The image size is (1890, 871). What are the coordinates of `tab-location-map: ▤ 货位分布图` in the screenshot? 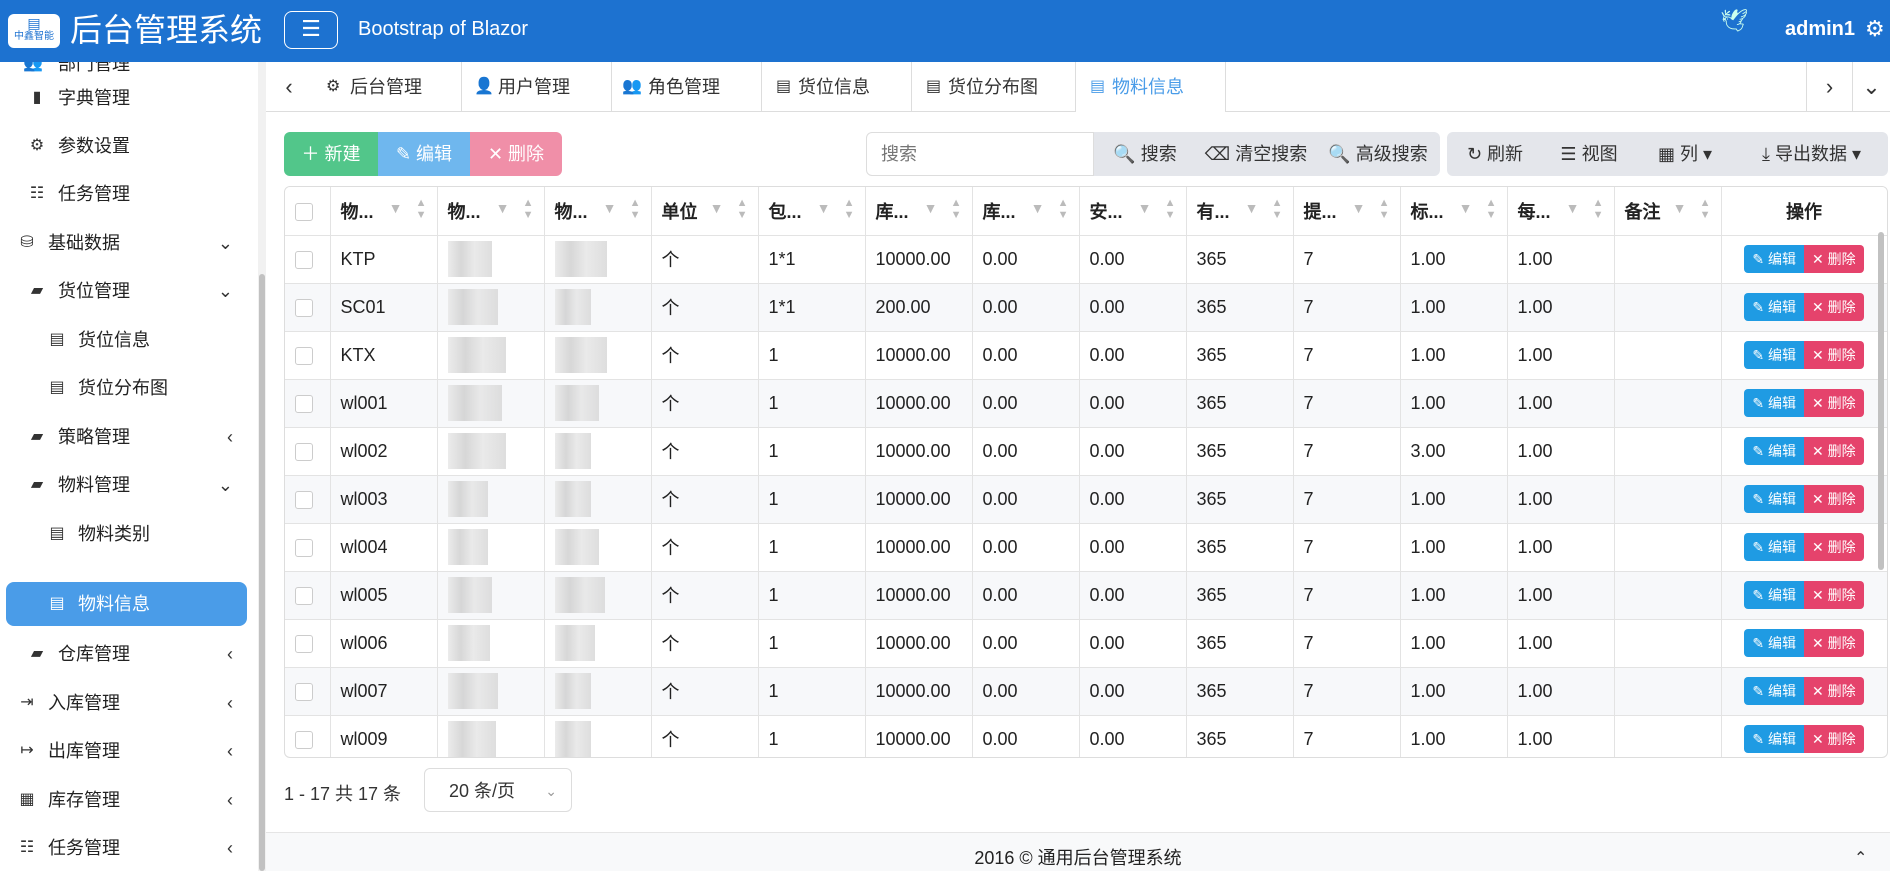 It's located at (994, 87).